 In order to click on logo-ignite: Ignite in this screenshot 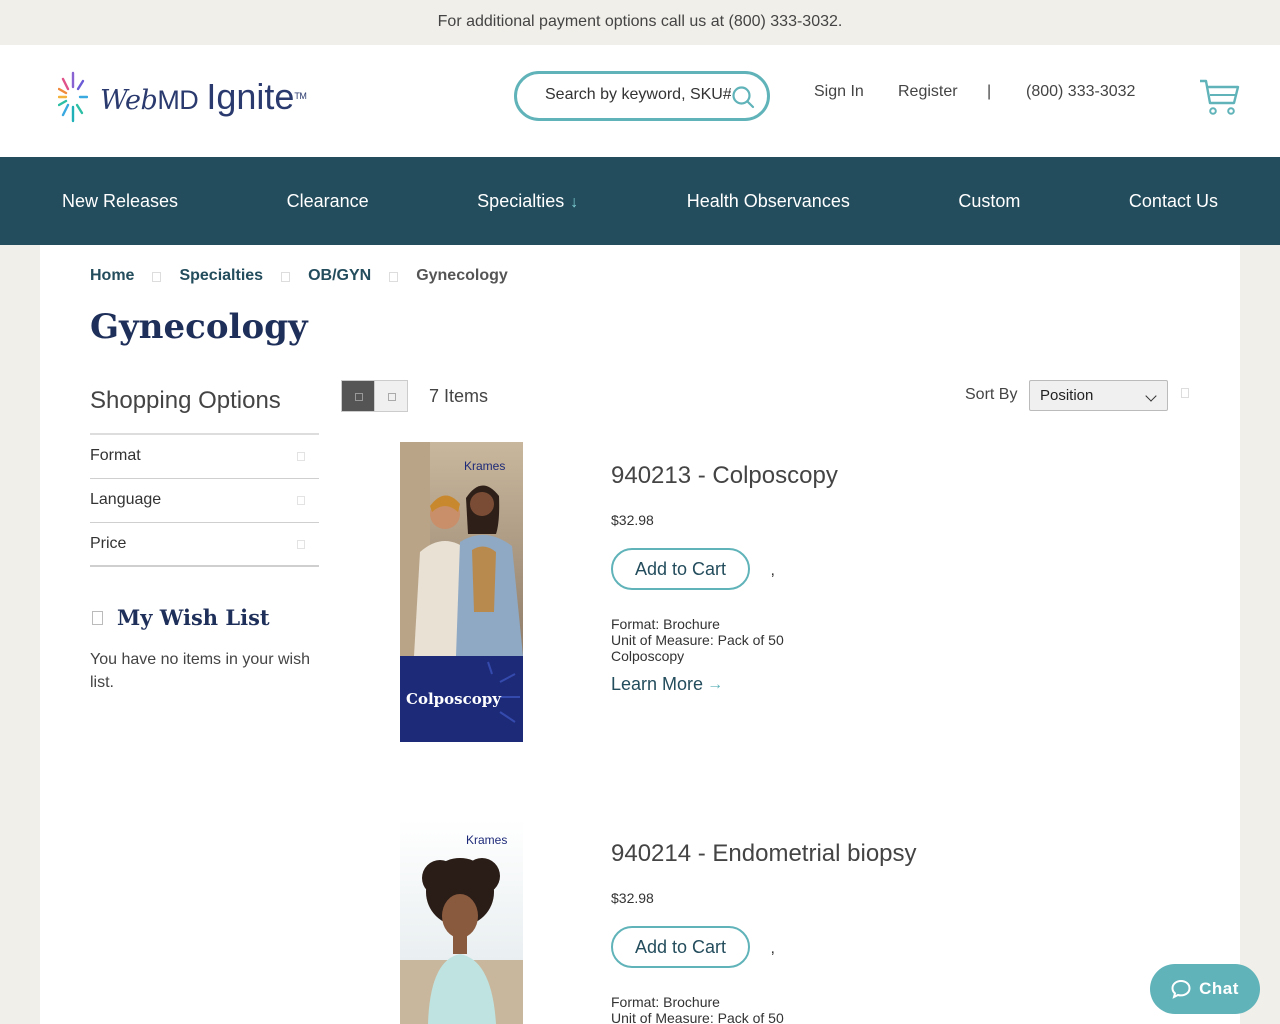, I will do `click(250, 96)`.